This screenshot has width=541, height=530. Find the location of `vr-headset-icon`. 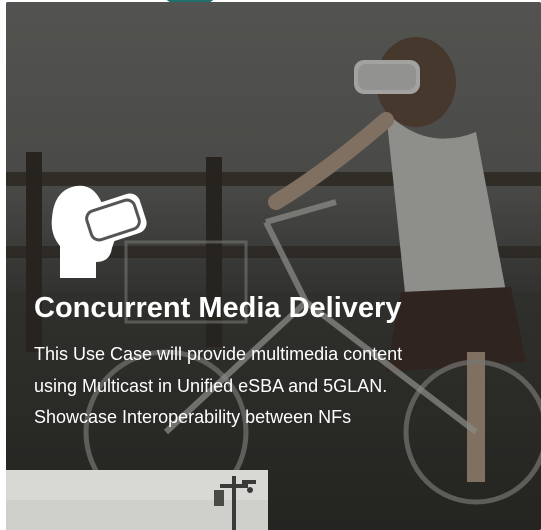

vr-headset-icon is located at coordinates (99, 231).